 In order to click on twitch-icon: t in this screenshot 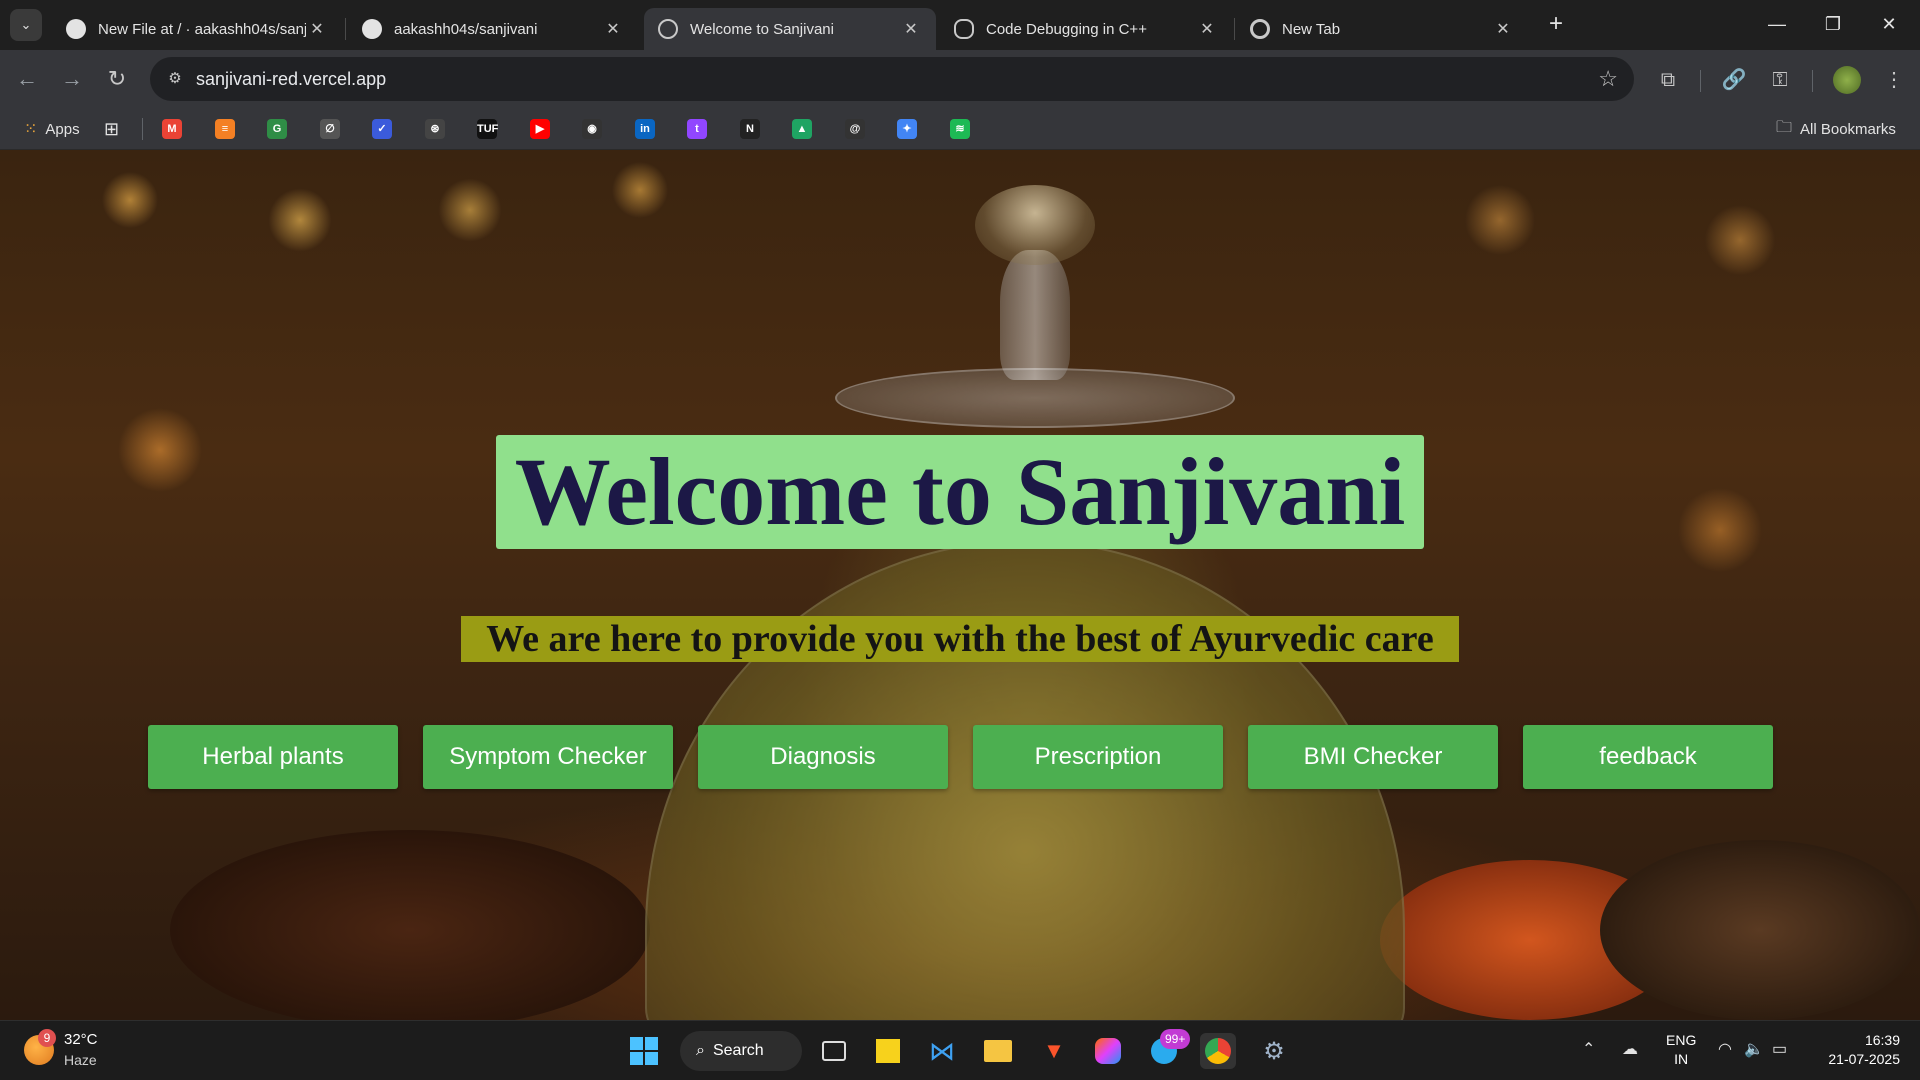, I will do `click(697, 129)`.